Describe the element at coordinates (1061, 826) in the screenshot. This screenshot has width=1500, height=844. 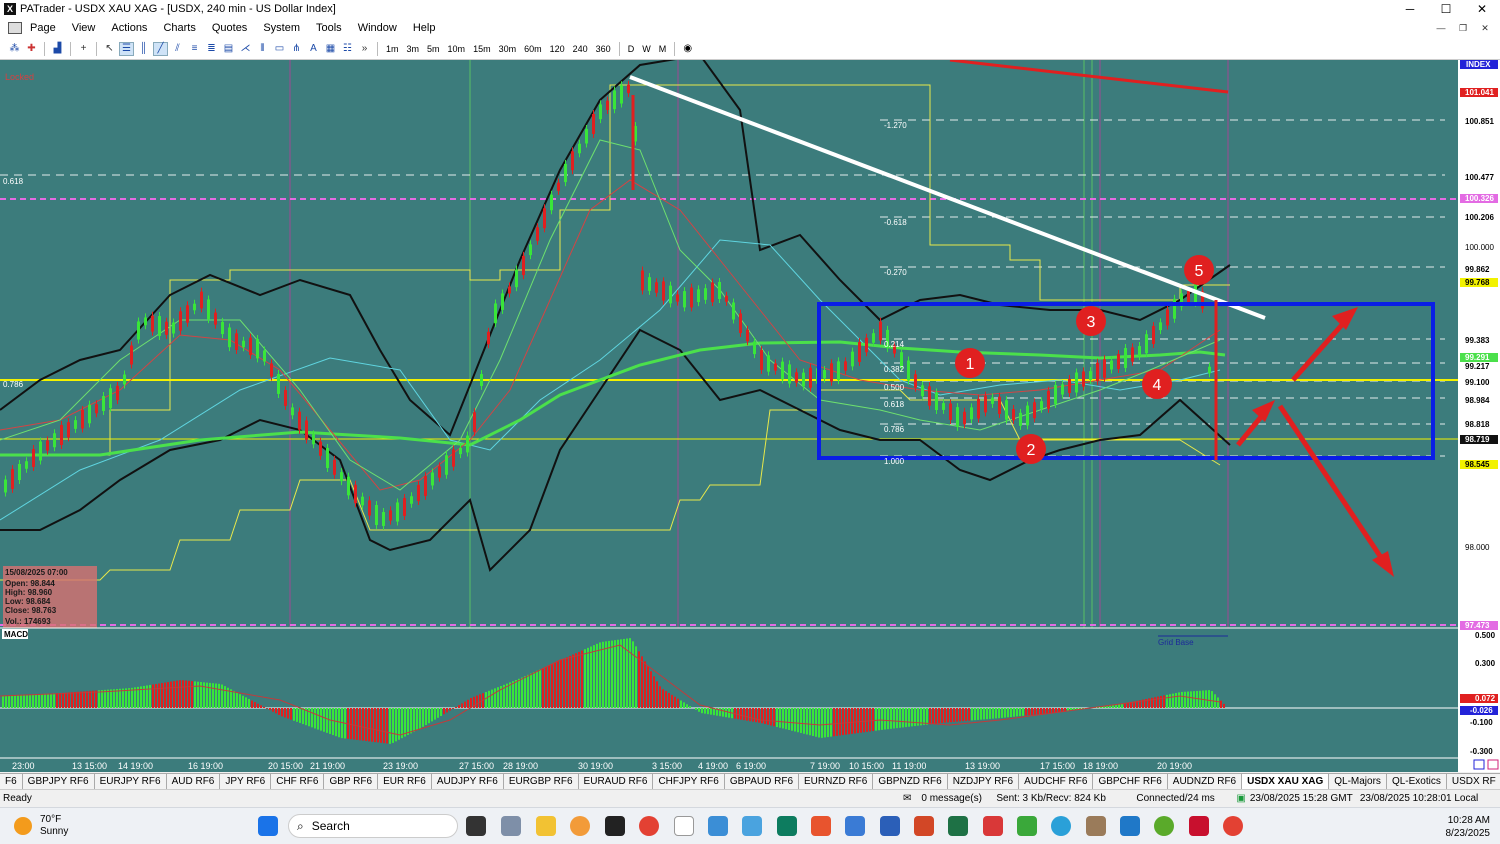
I see `telegram-icon` at that location.